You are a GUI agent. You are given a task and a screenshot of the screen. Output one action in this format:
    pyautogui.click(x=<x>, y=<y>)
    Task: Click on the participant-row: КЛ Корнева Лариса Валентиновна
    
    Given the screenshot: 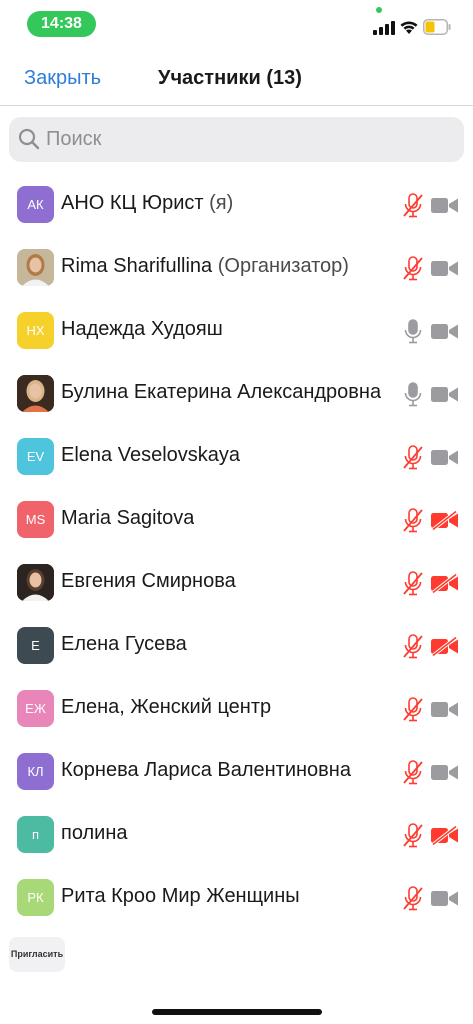 What is the action you would take?
    pyautogui.click(x=236, y=772)
    